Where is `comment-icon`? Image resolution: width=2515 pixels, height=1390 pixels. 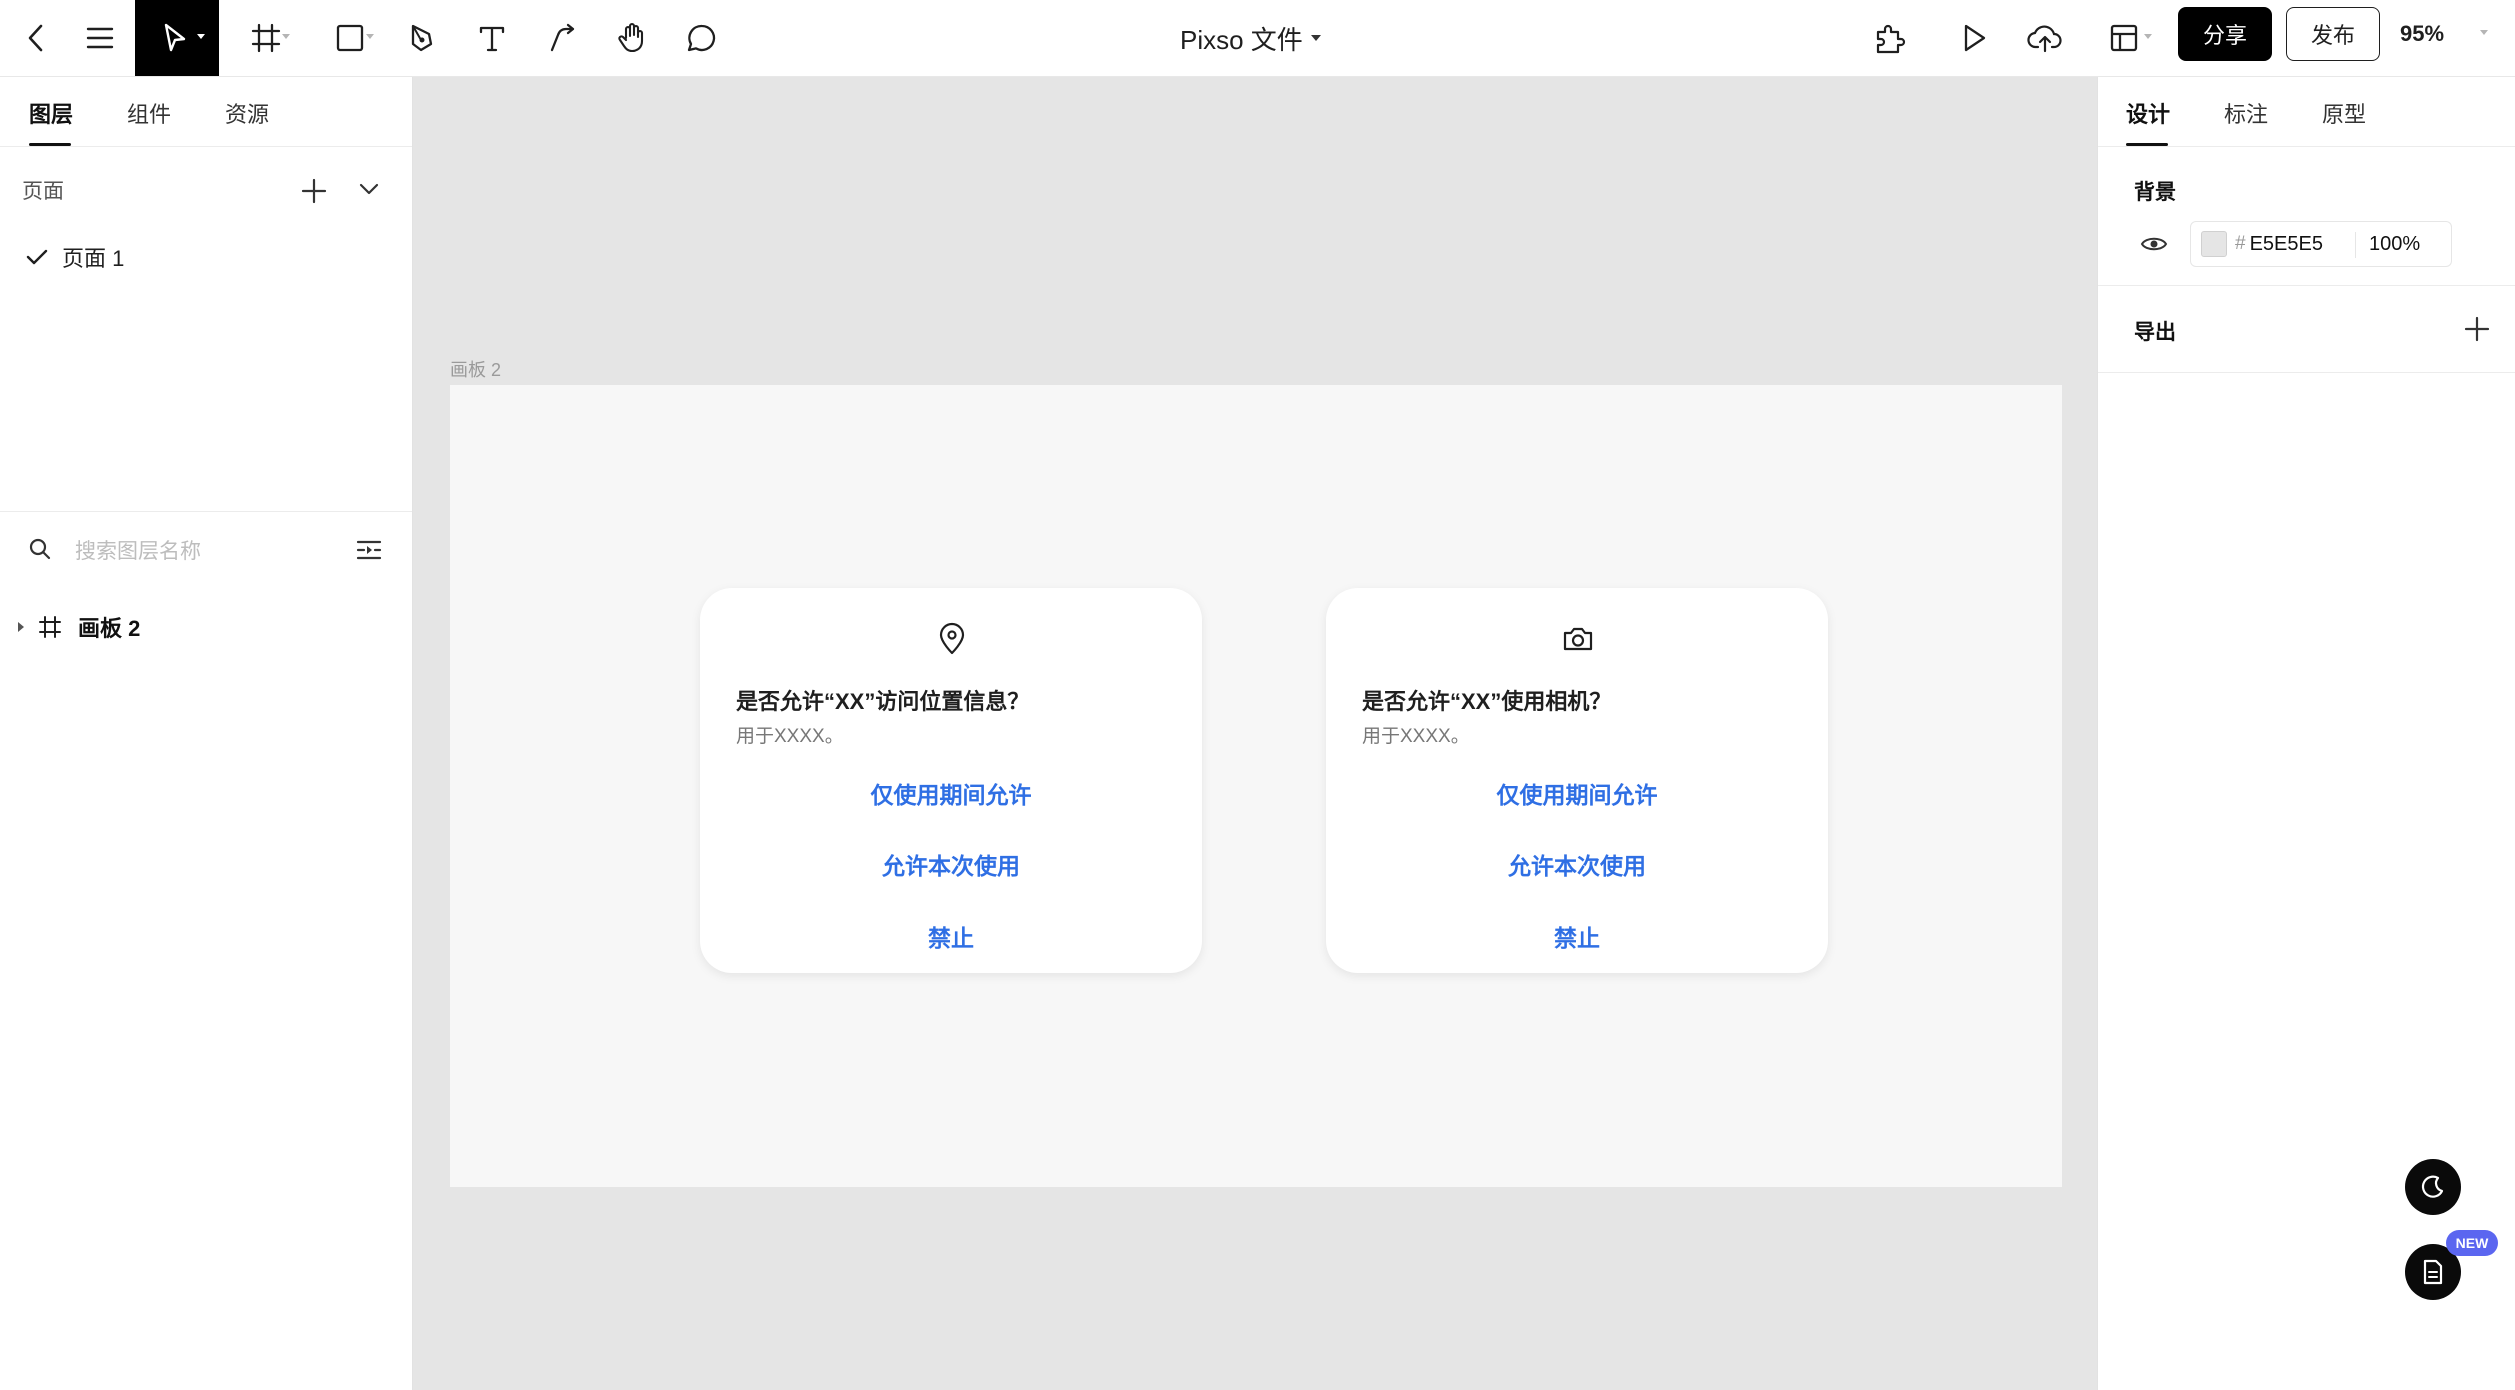
comment-icon is located at coordinates (701, 38).